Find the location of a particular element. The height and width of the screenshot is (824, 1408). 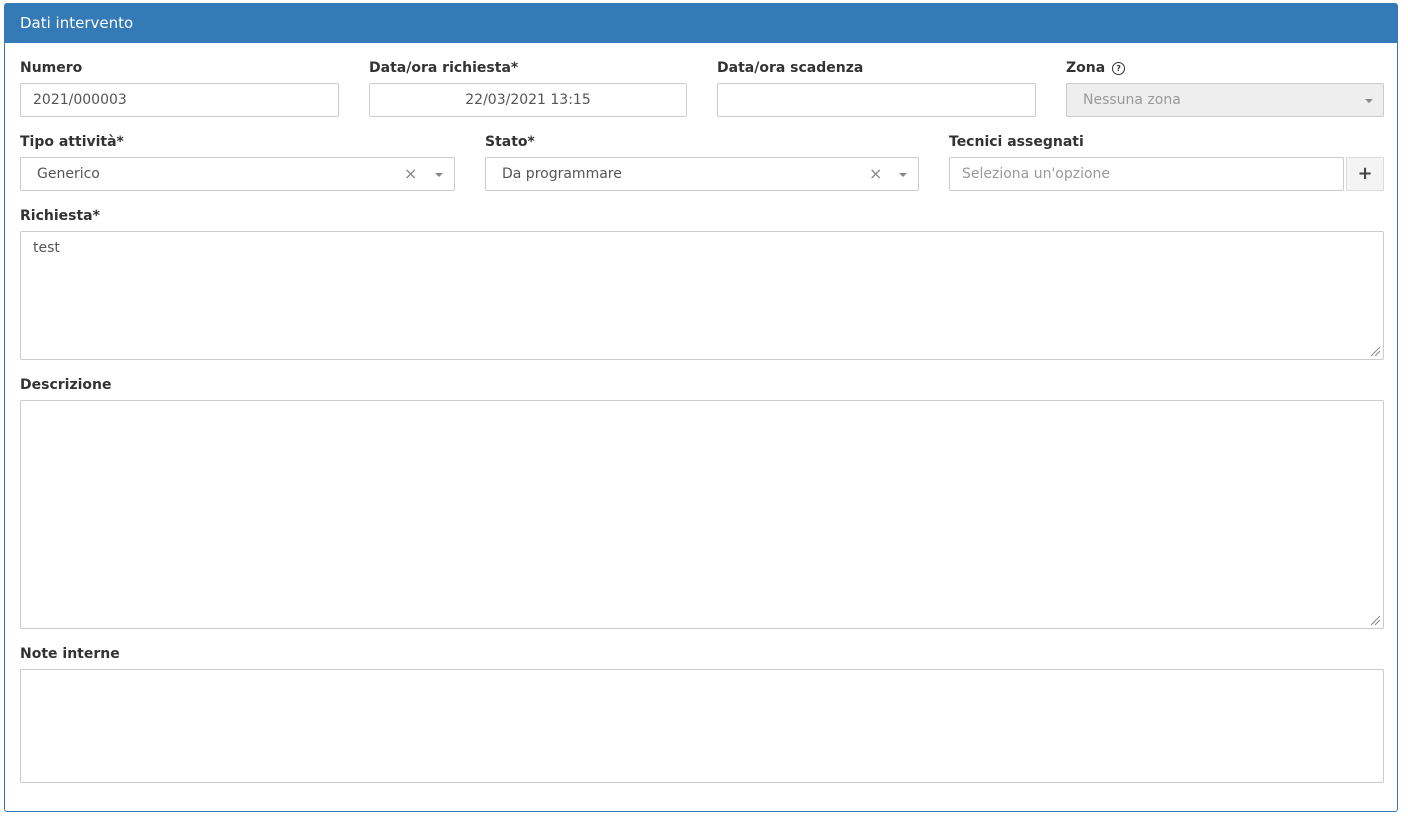

add-tecnico-button: + is located at coordinates (1365, 174).